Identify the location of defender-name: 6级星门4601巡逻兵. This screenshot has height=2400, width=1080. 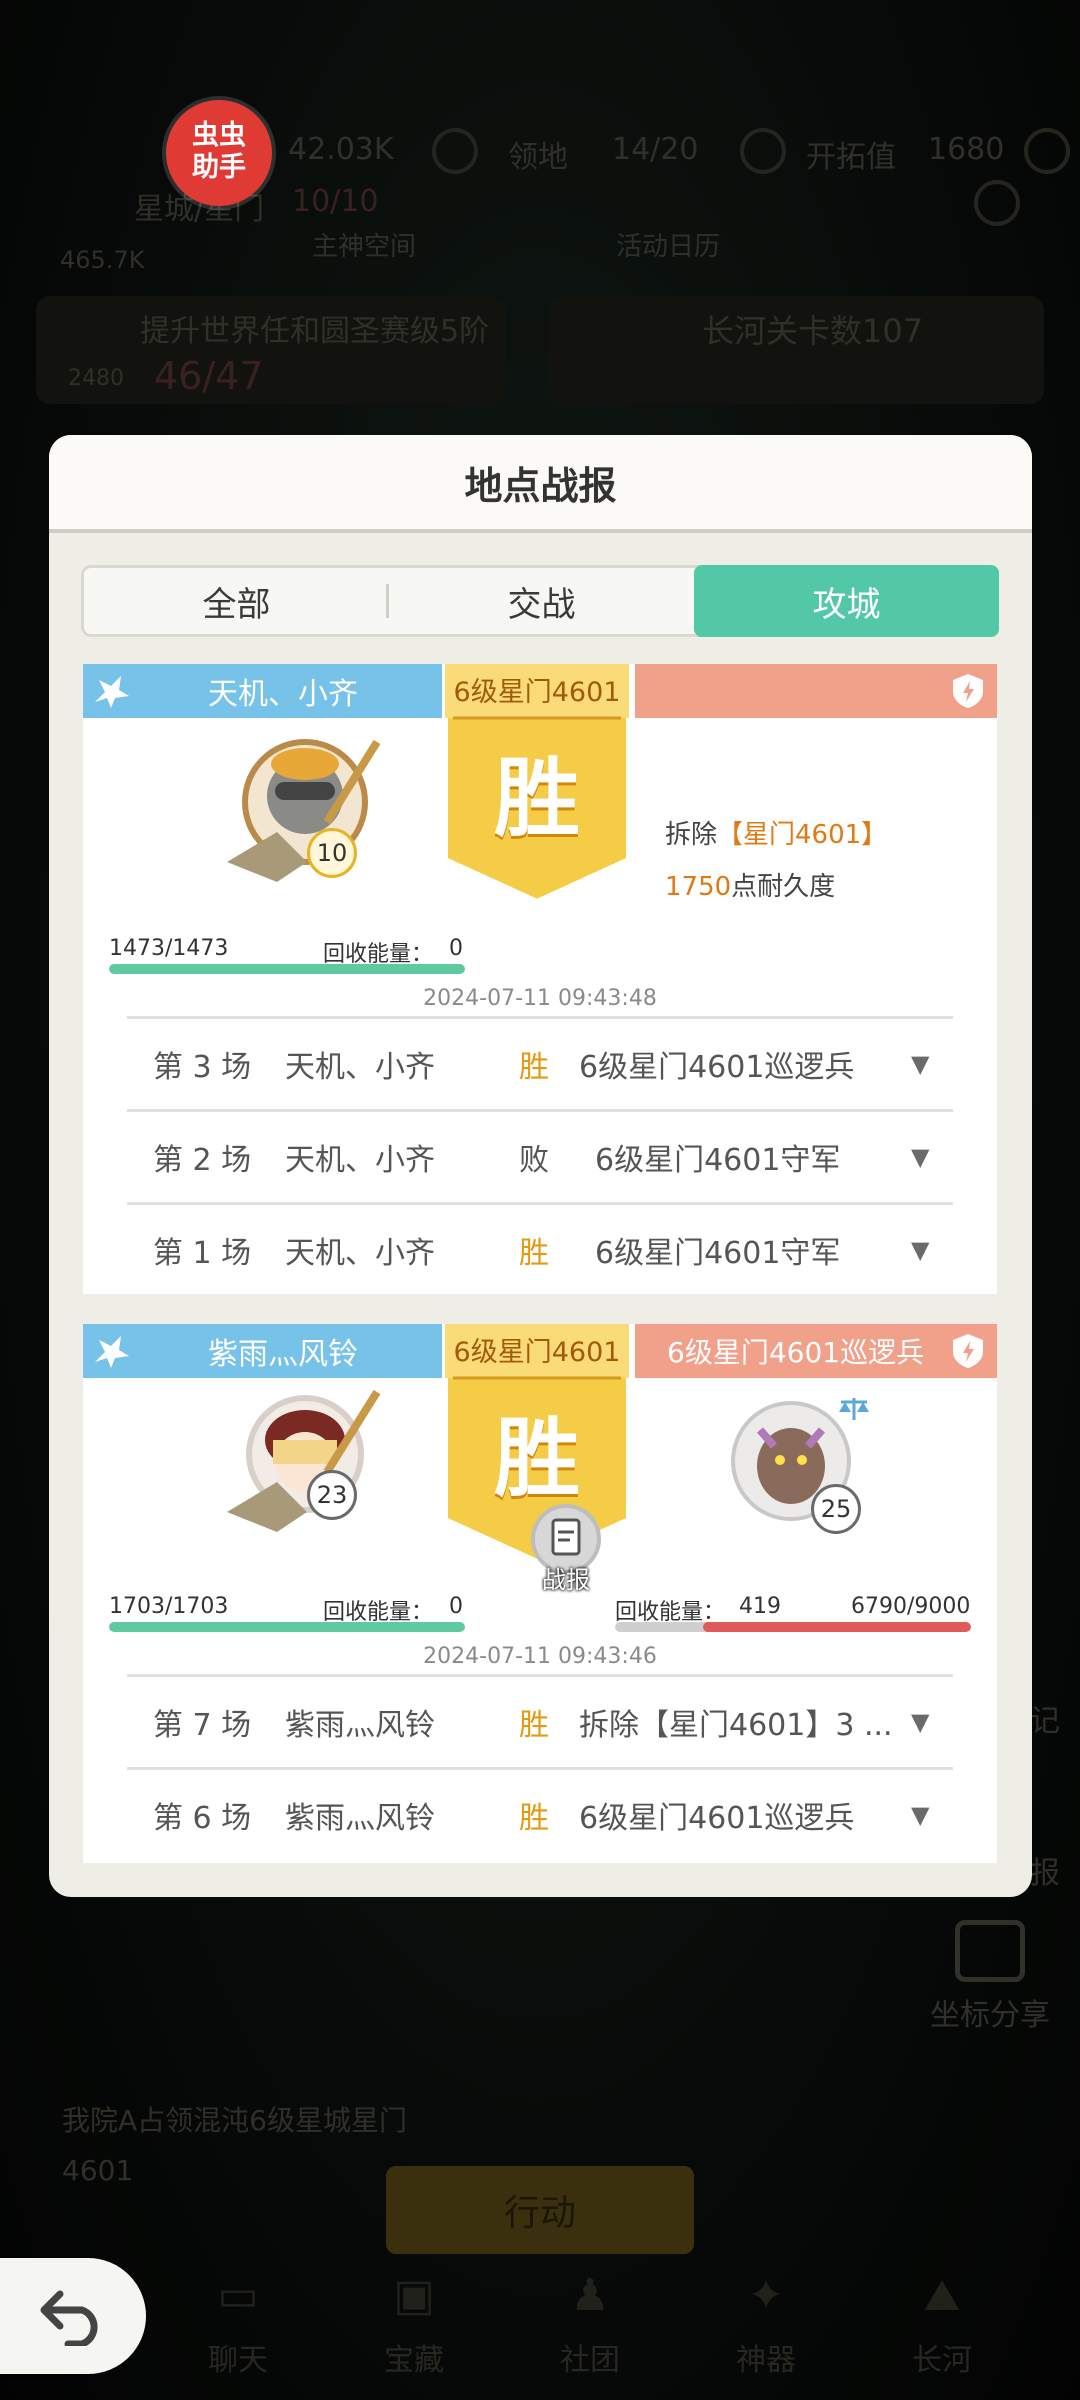
(796, 1352).